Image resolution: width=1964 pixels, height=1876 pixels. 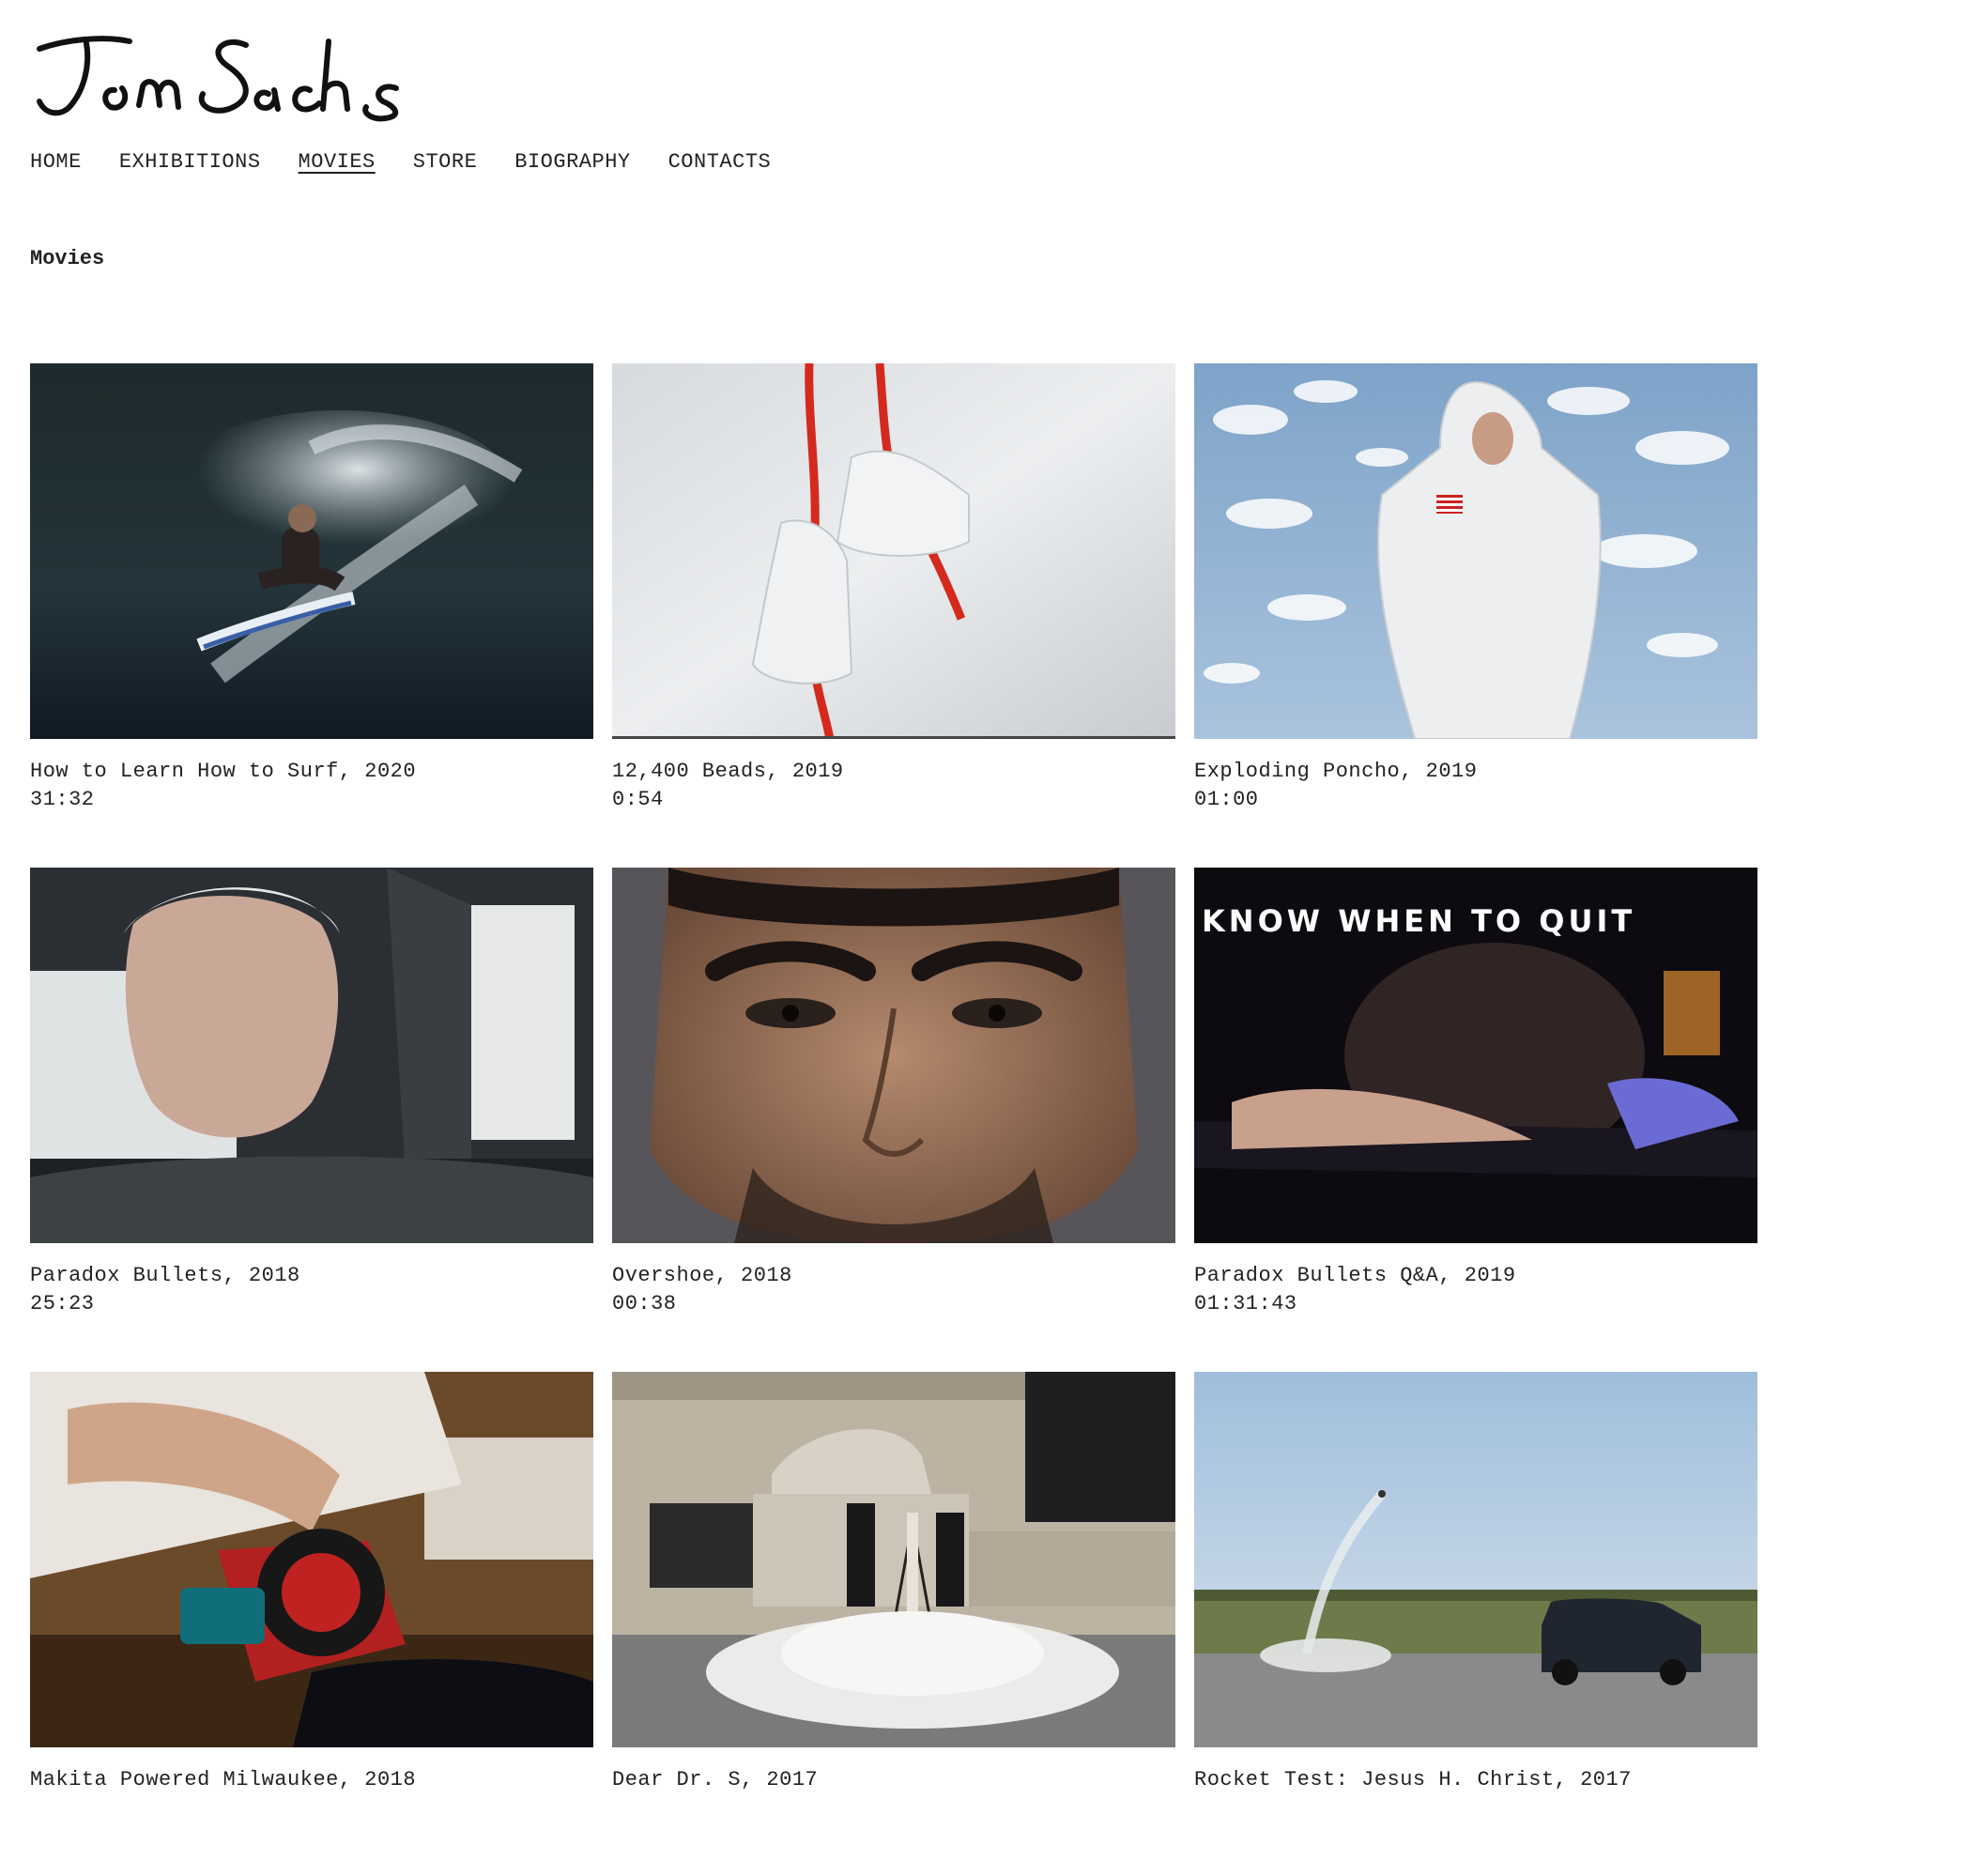 What do you see at coordinates (715, 1779) in the screenshot?
I see `movie-title: Dear Dr. S, 2017` at bounding box center [715, 1779].